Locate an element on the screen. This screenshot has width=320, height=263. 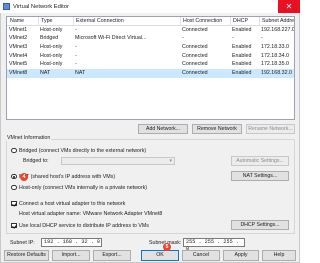
nat-radio-label: NAT (shared host's IP address with VMs) is located at coordinates (67, 176).